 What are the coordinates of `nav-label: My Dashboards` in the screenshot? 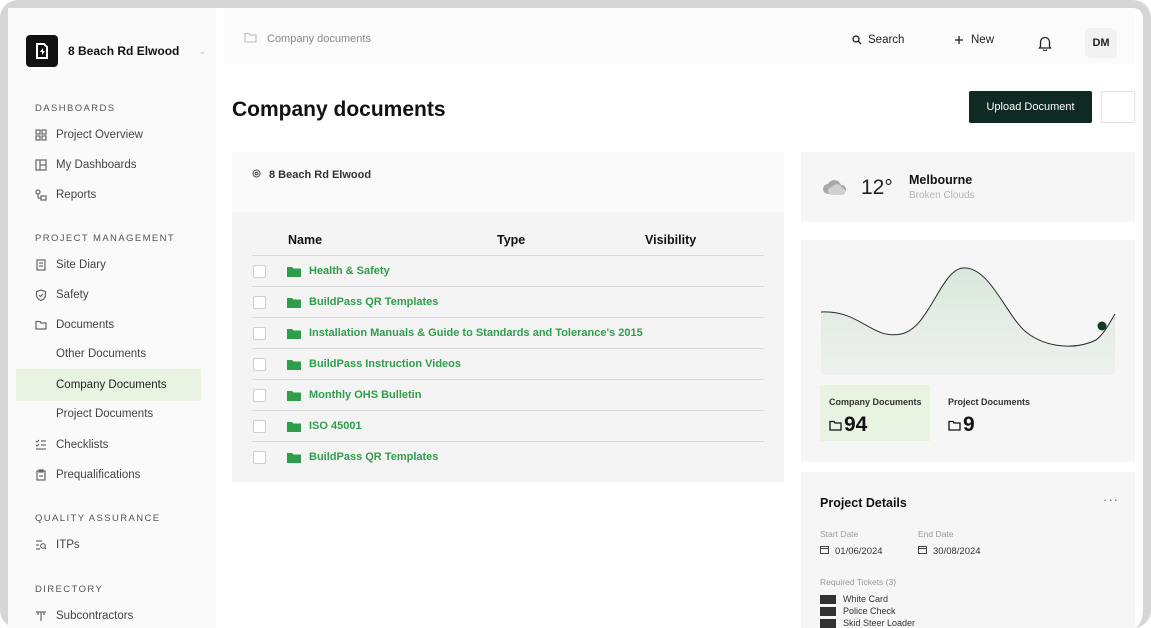 It's located at (96, 165).